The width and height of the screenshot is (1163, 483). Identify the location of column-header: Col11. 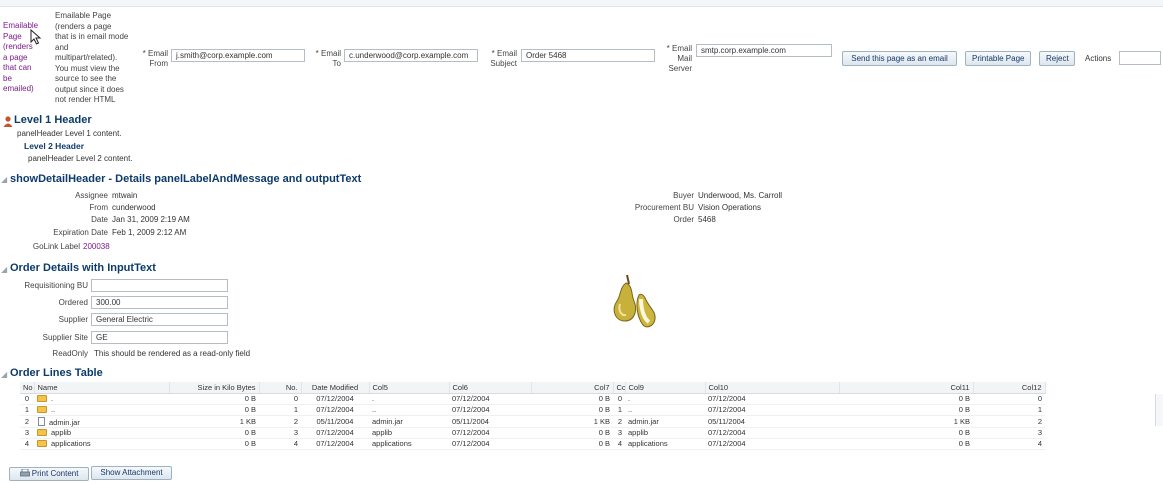
(906, 388).